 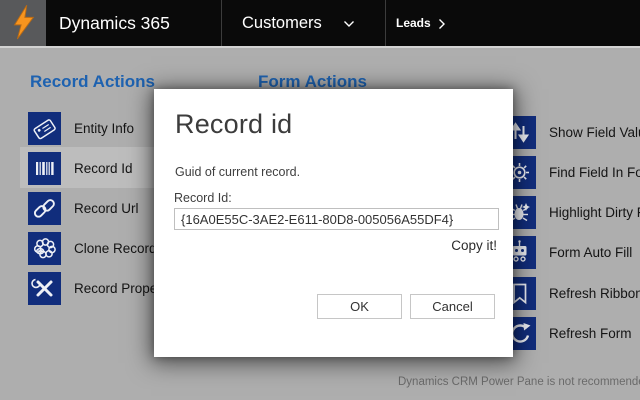 I want to click on menu-item-form-auto-fill: Form Auto Fill, so click(x=567, y=252).